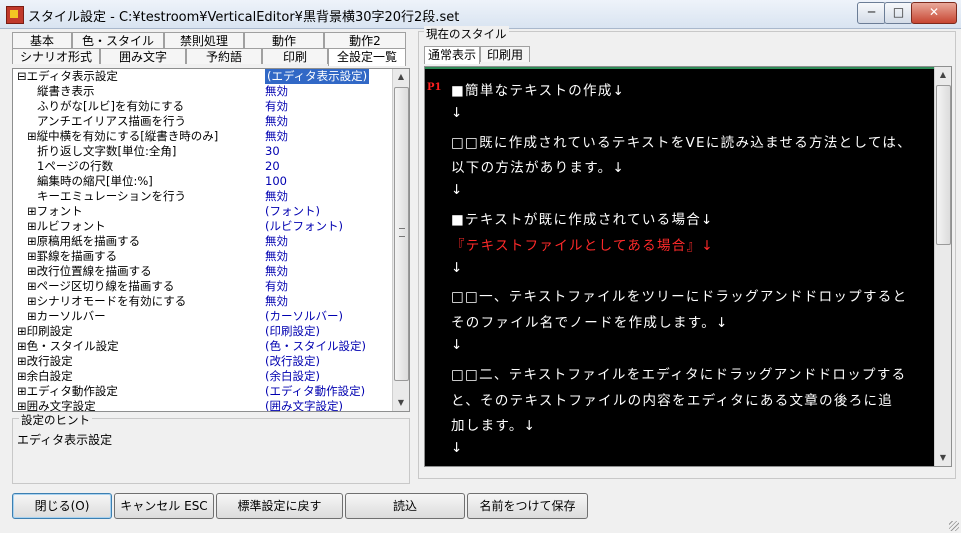  I want to click on resize-grip-icon, so click(954, 526).